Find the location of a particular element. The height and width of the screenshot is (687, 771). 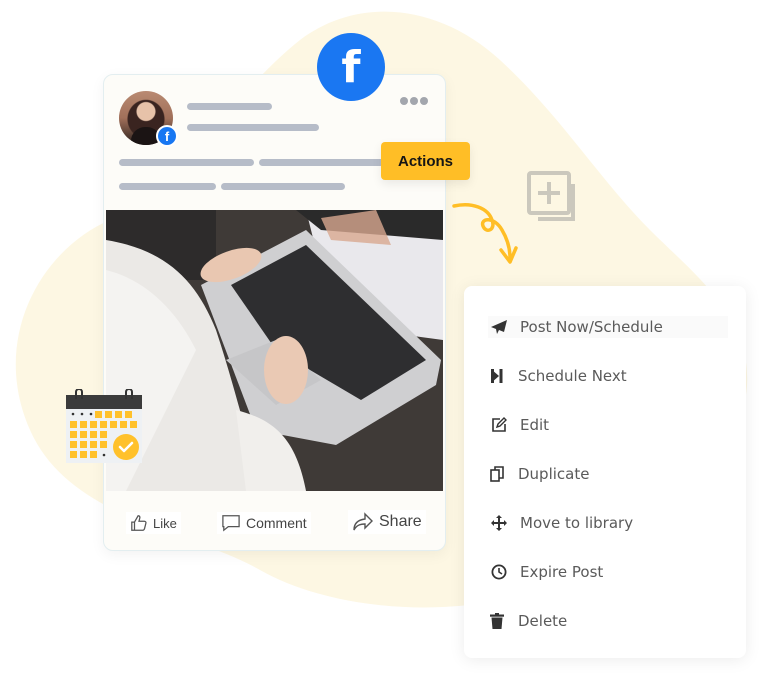

share-label: Share is located at coordinates (400, 521).